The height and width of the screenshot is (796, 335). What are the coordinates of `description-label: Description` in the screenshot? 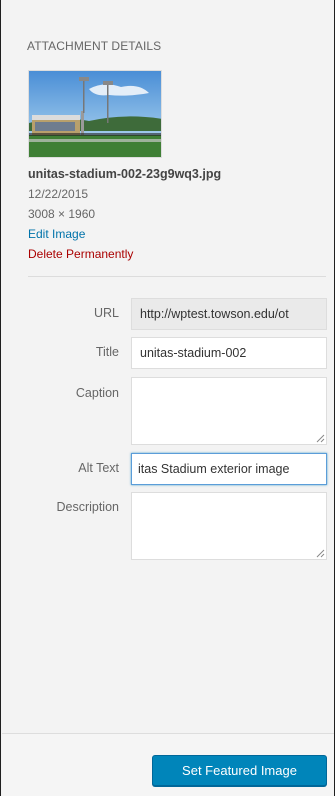 It's located at (87, 507).